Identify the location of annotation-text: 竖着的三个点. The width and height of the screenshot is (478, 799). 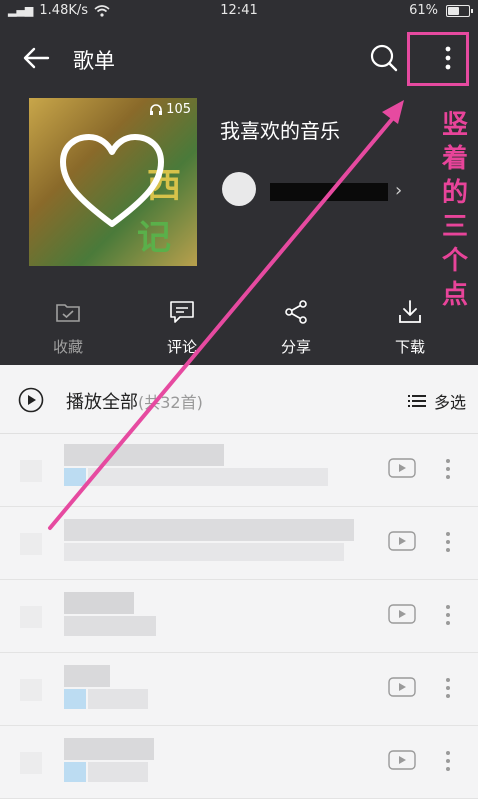
(454, 210).